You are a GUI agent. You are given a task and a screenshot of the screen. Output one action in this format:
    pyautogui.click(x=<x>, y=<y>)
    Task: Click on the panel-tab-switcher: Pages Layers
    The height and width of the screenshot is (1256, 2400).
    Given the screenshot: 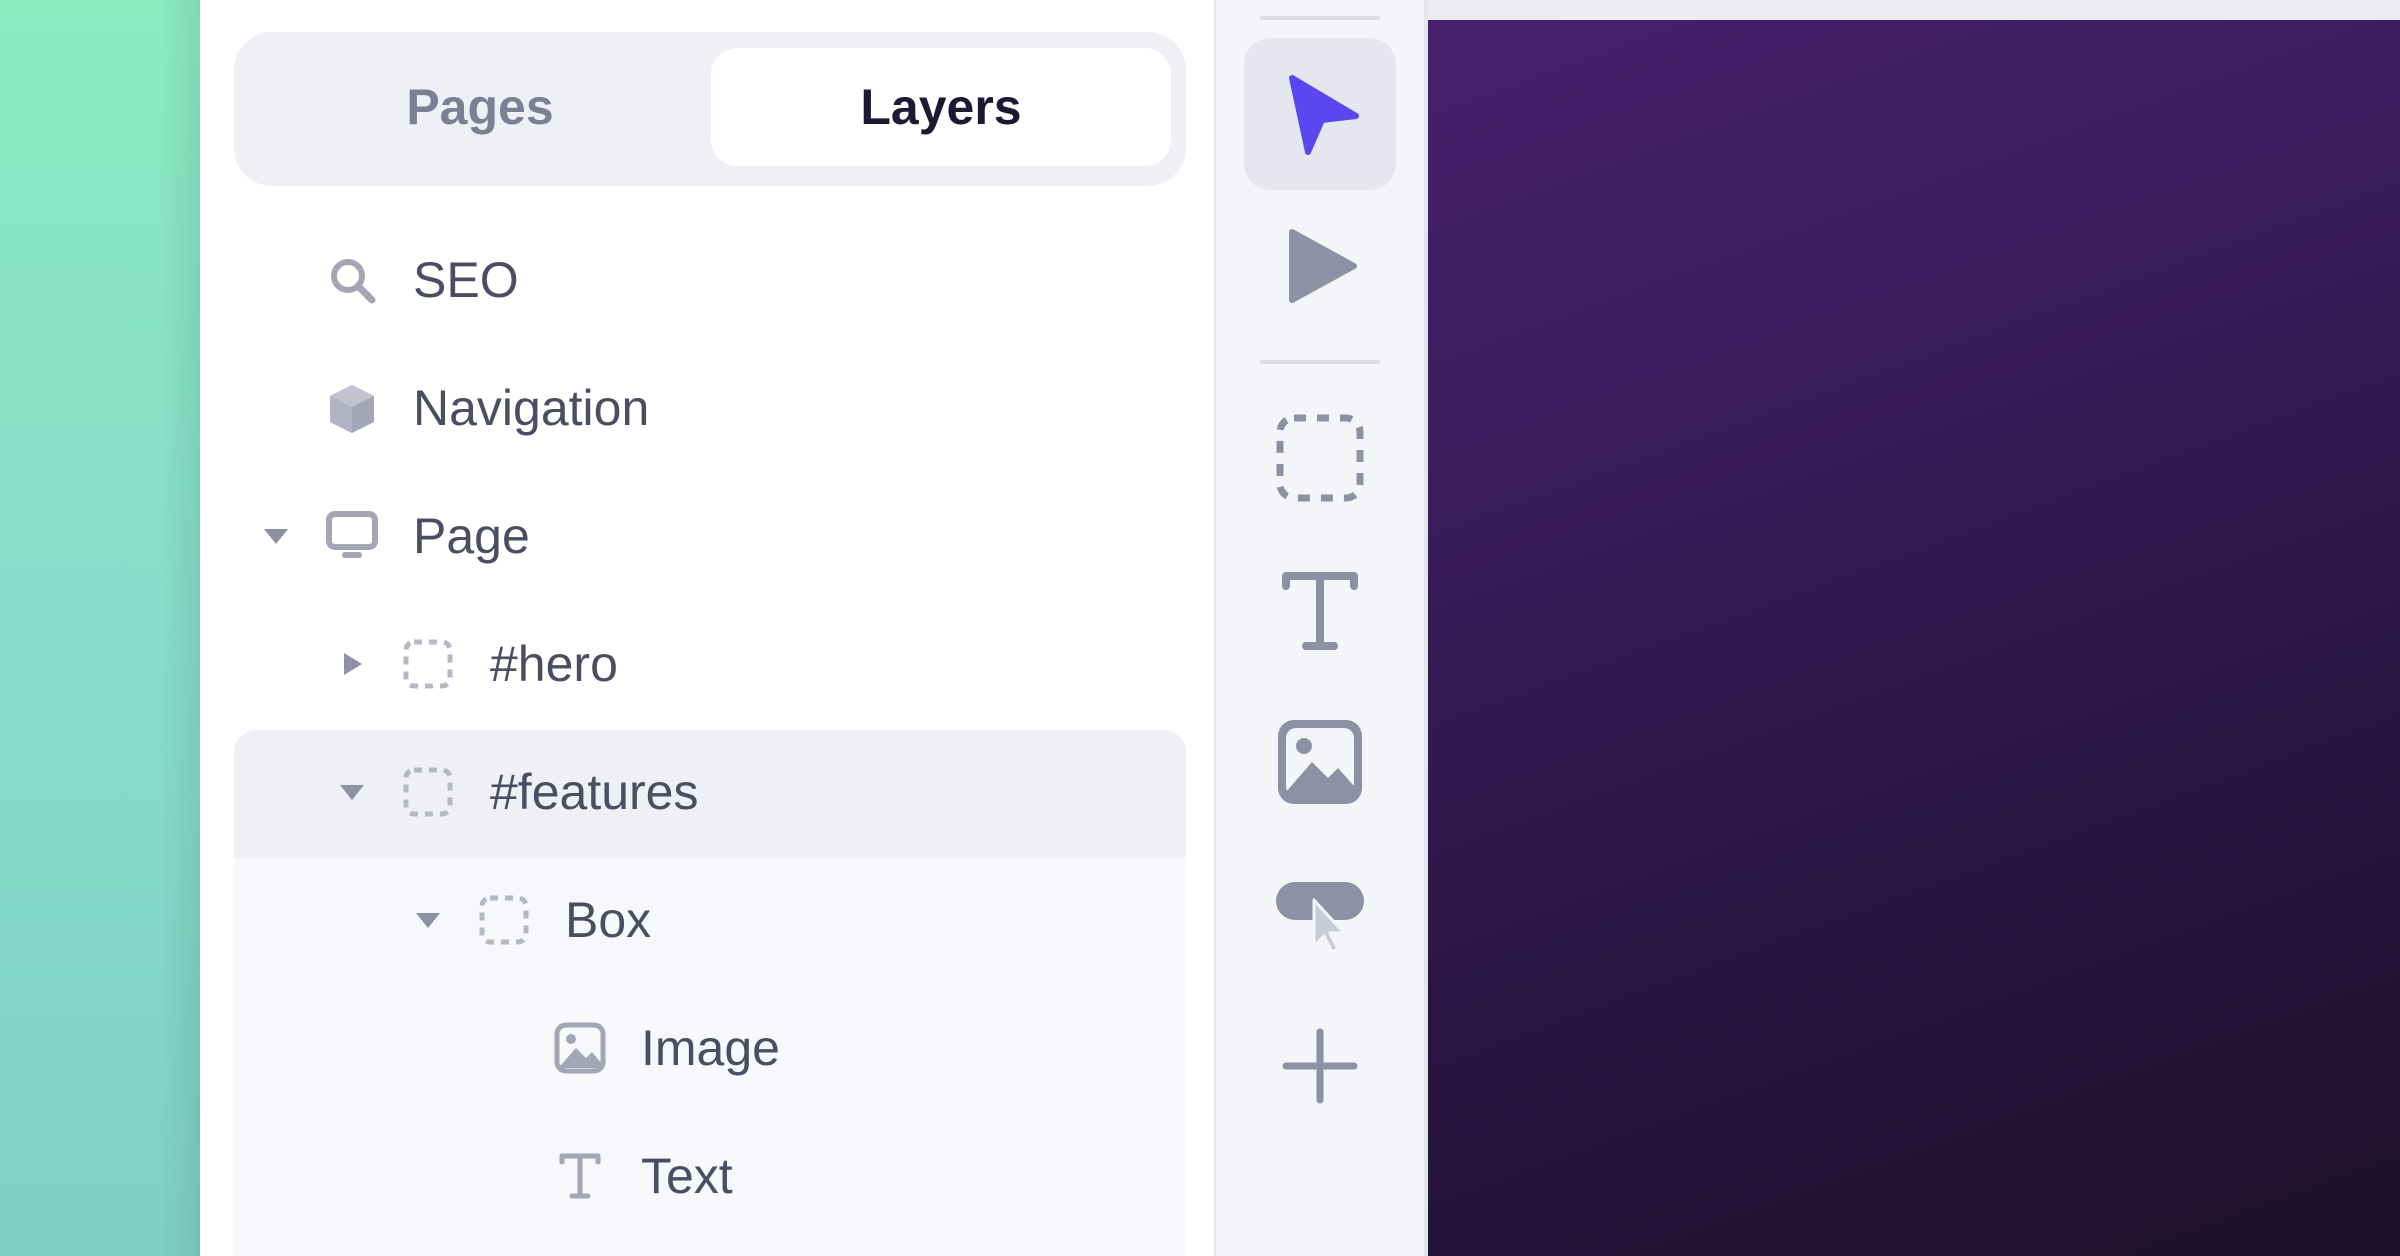 What is the action you would take?
    pyautogui.click(x=710, y=109)
    